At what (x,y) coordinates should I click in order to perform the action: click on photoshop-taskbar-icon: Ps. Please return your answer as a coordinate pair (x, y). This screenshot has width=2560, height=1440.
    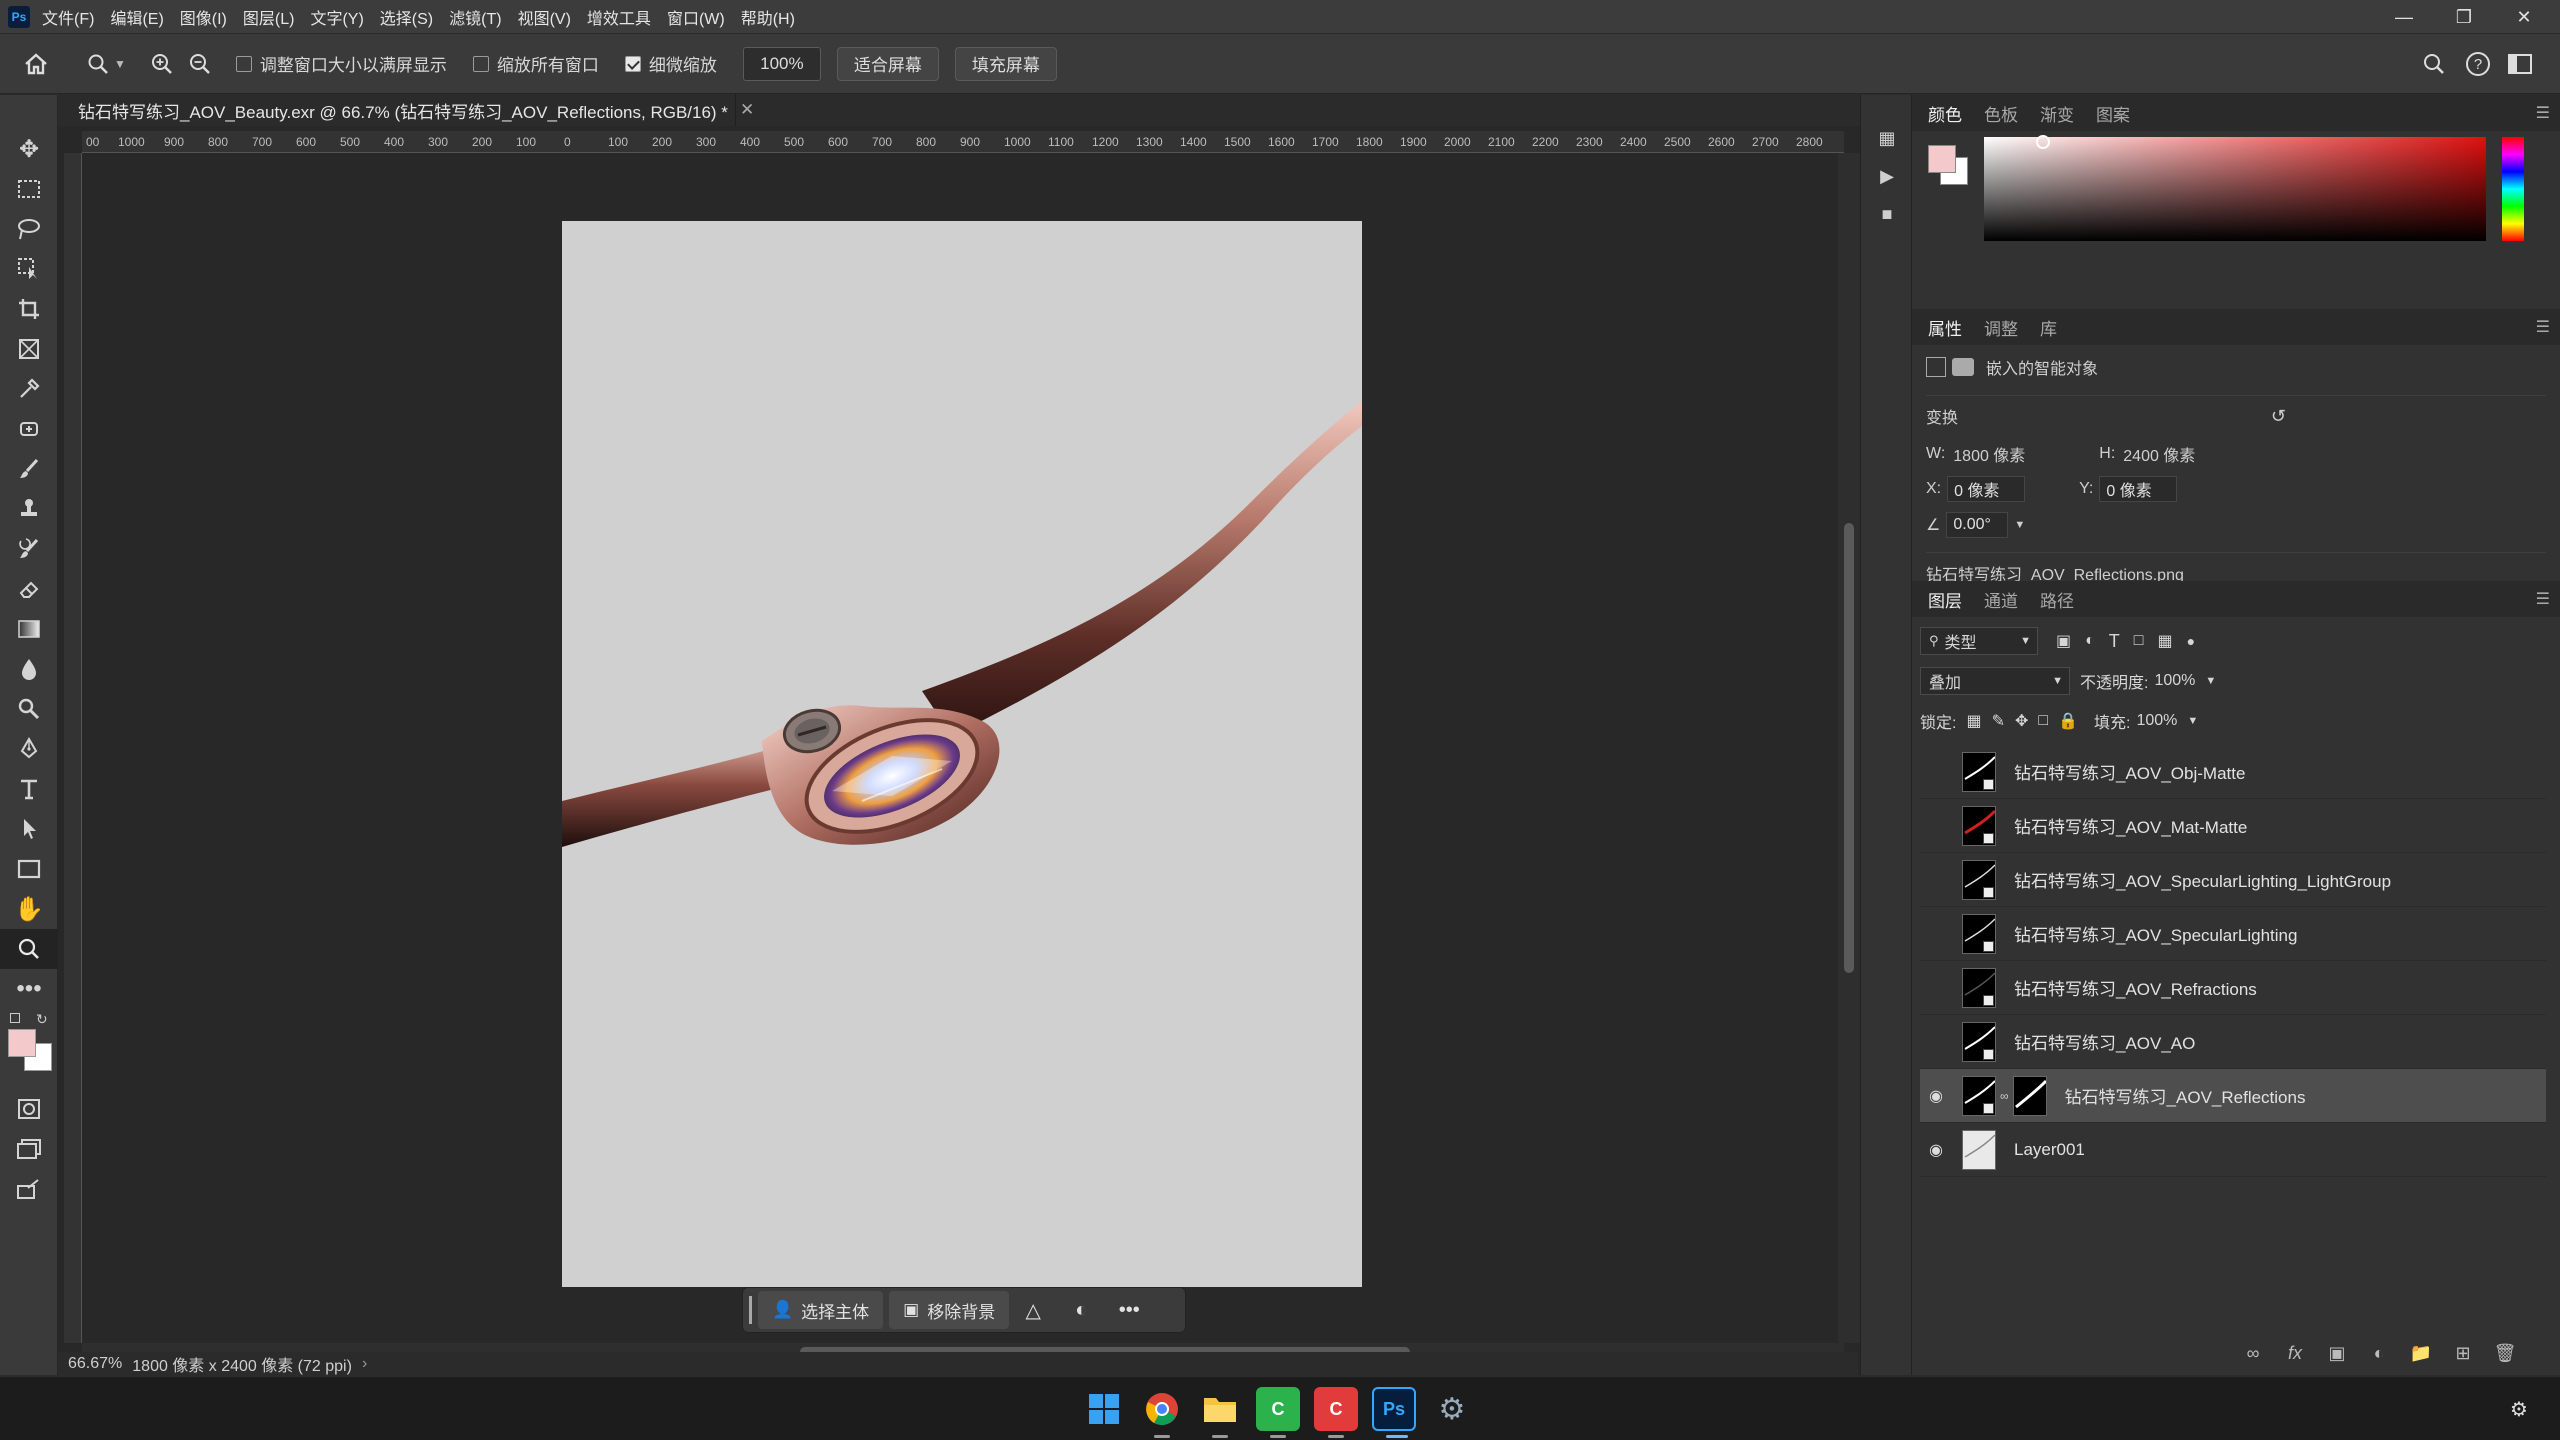
    Looking at the image, I should click on (1394, 1409).